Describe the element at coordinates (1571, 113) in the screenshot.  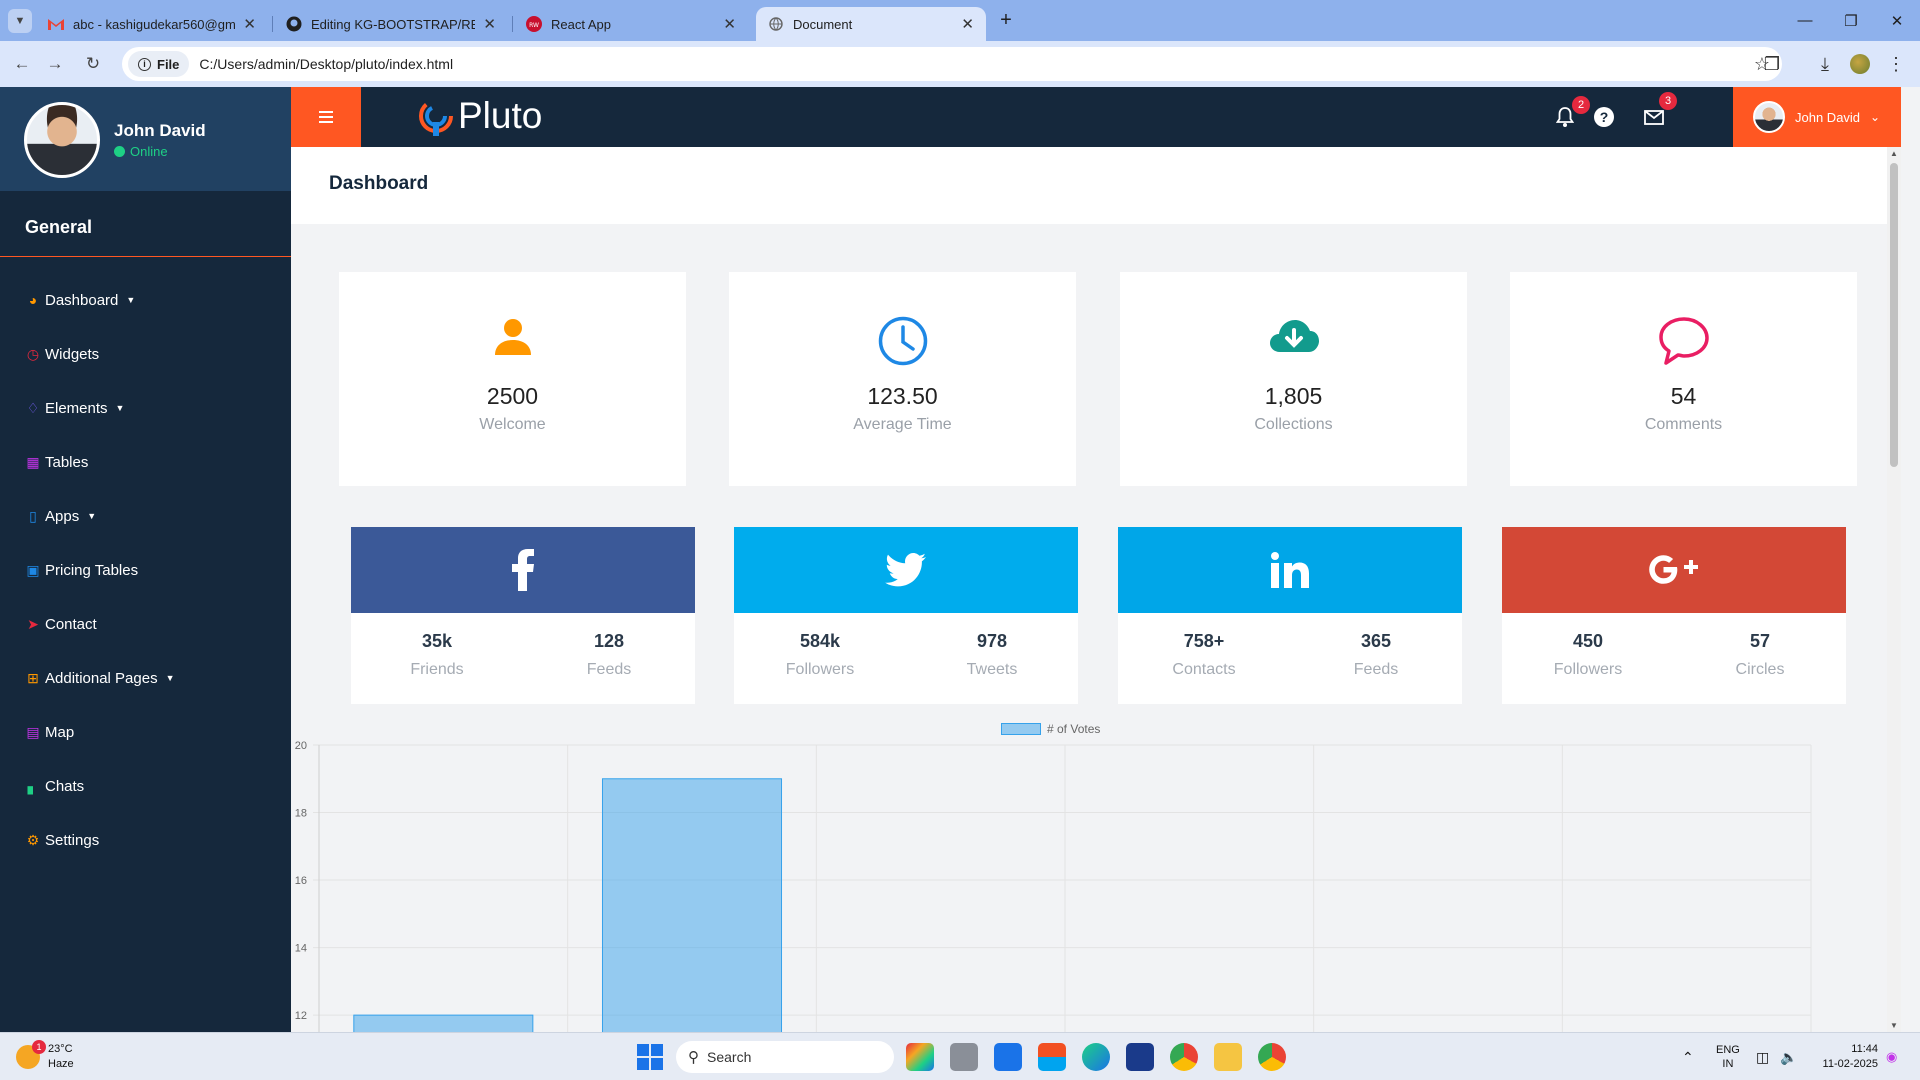
I see `notifications-bell-icon: 2` at that location.